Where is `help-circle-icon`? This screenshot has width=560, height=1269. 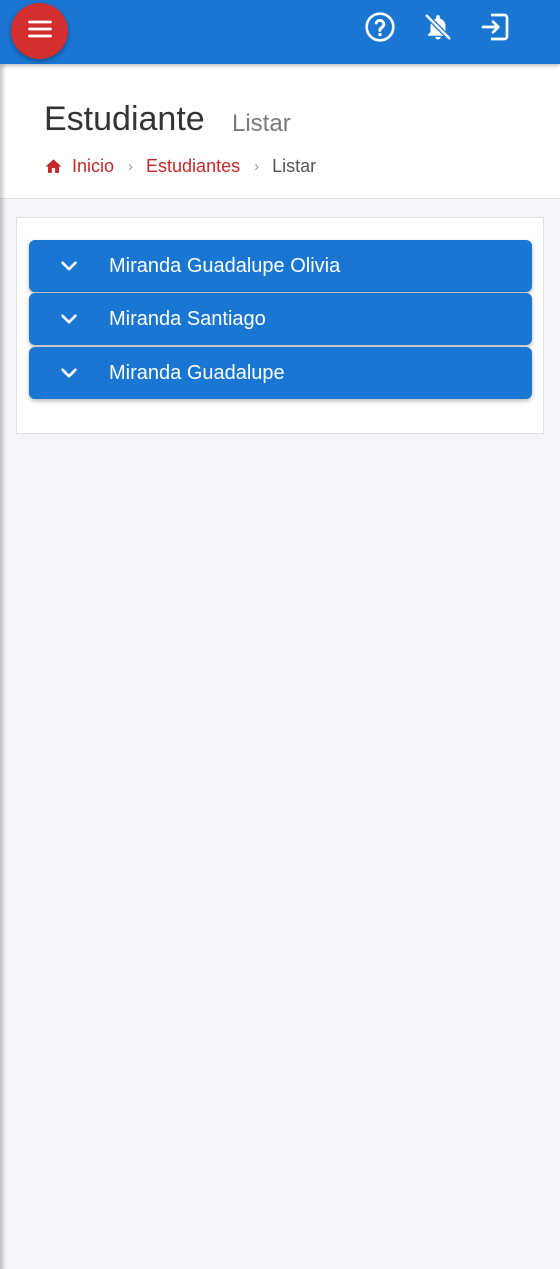
help-circle-icon is located at coordinates (380, 29).